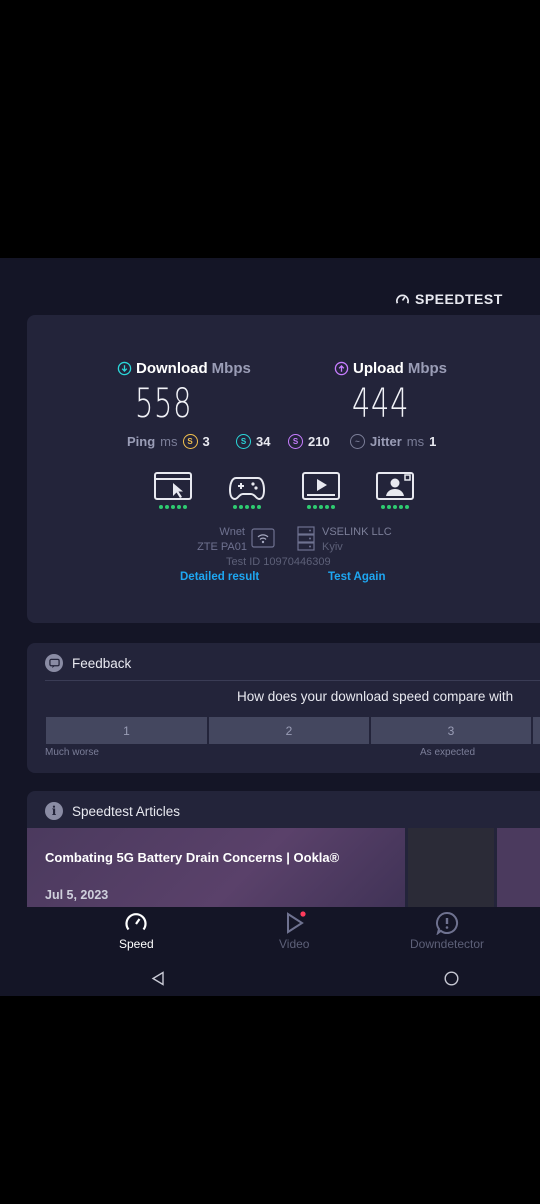 The width and height of the screenshot is (540, 1204). Describe the element at coordinates (451, 730) in the screenshot. I see `rating-option-3: 3` at that location.